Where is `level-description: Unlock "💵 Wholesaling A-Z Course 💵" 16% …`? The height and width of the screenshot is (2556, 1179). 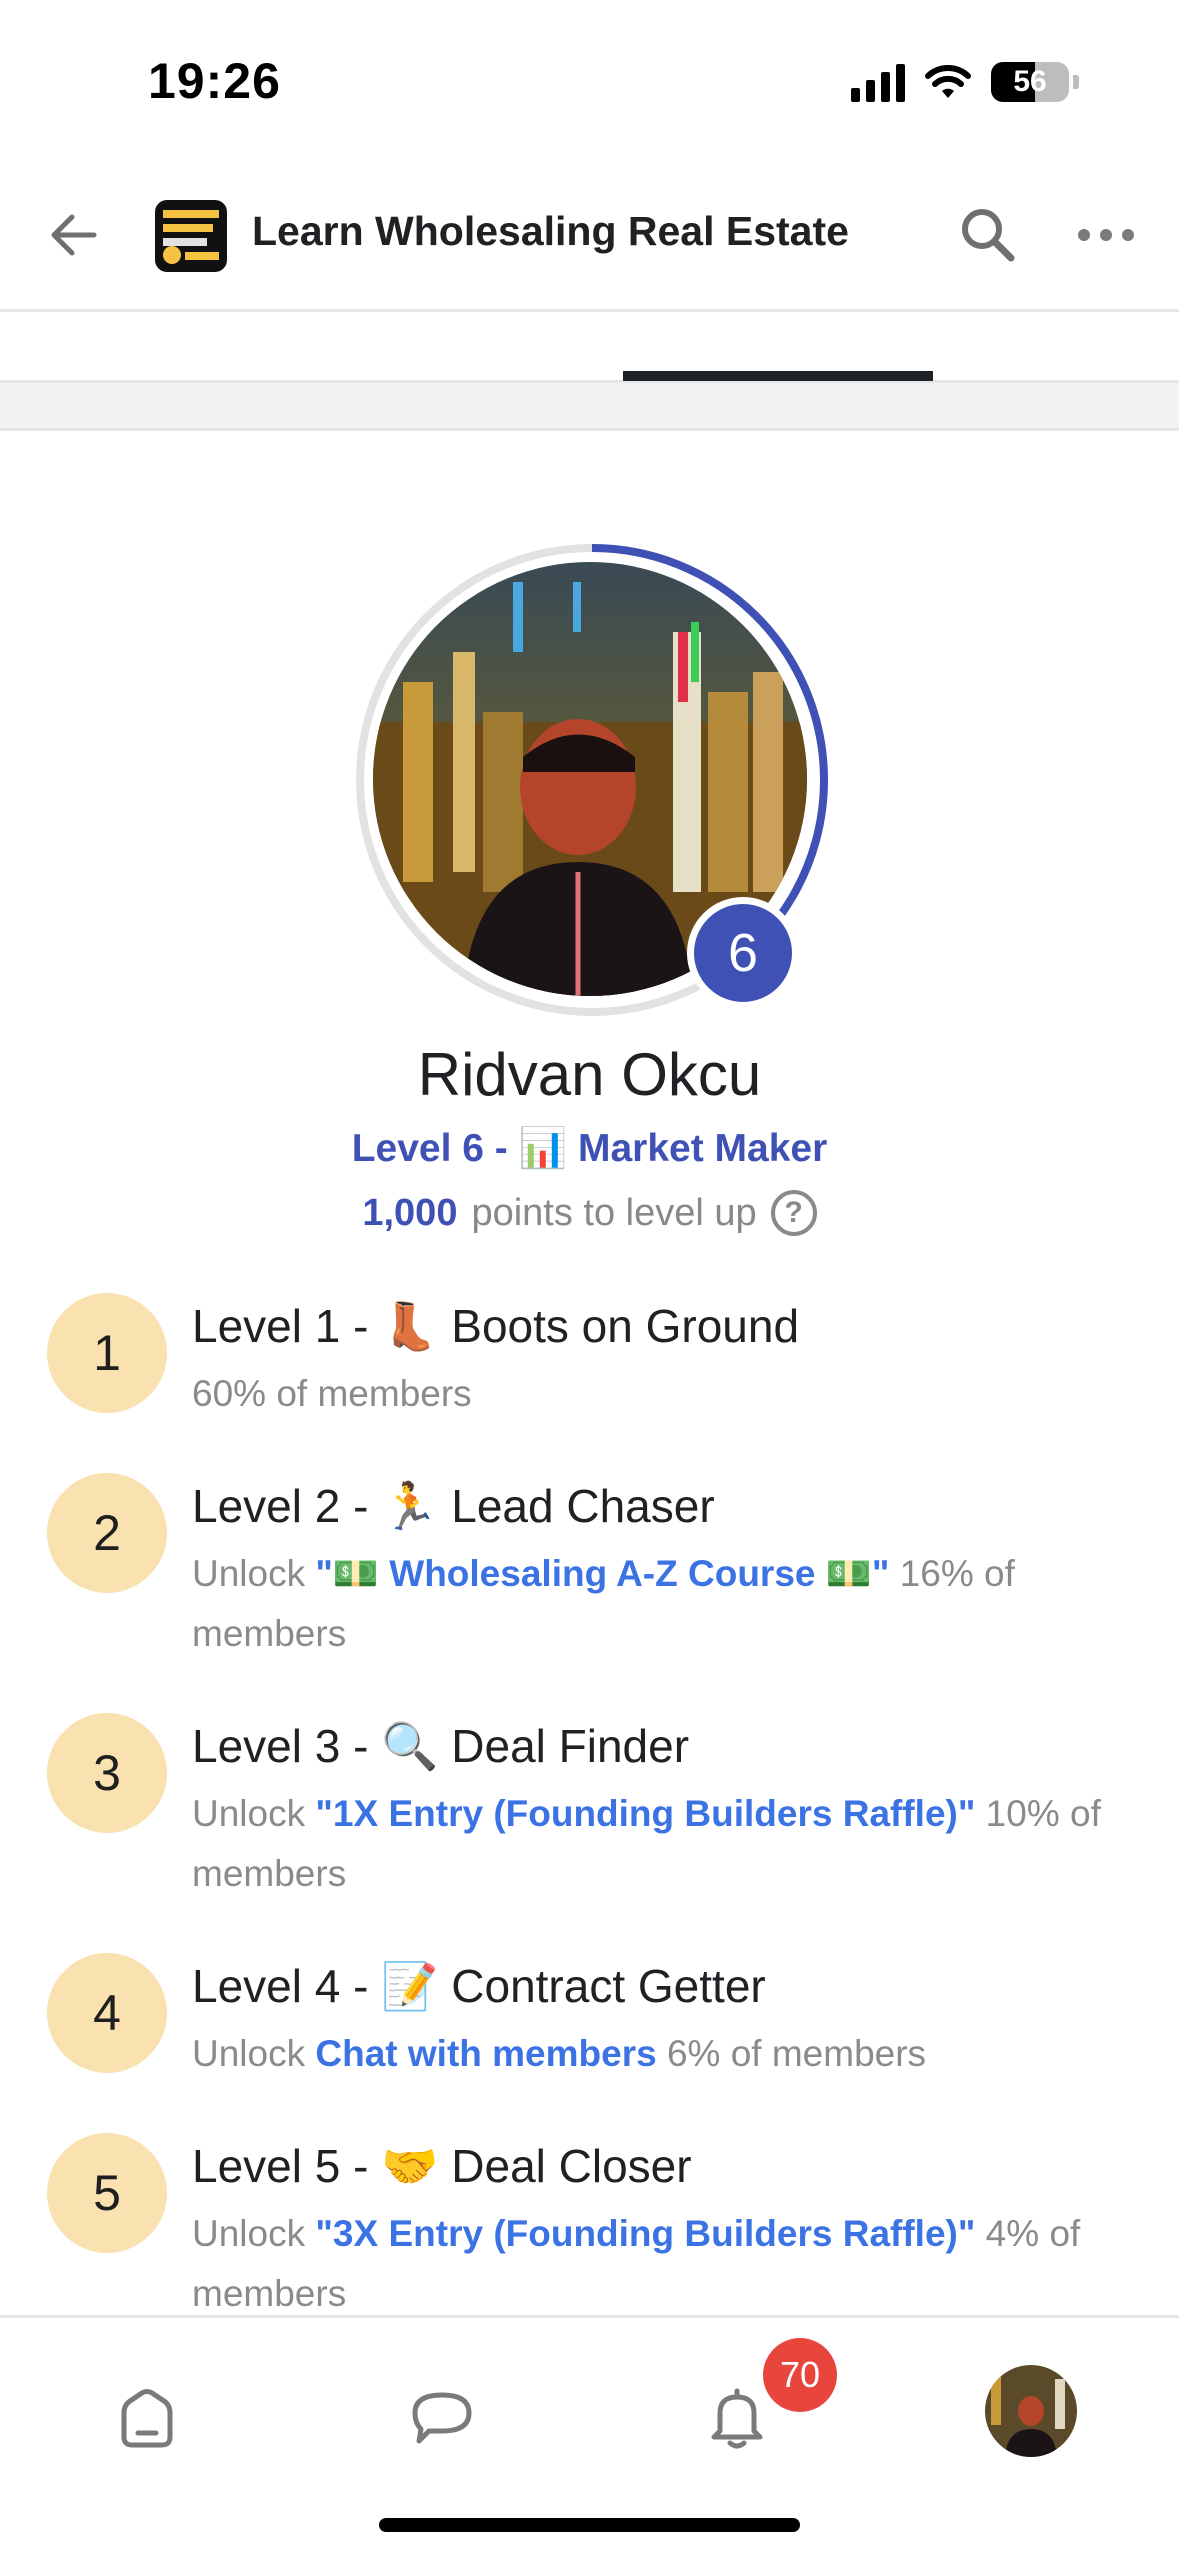
level-description: Unlock "💵 Wholesaling A-Z Course 💵" 16% … is located at coordinates (657, 1604).